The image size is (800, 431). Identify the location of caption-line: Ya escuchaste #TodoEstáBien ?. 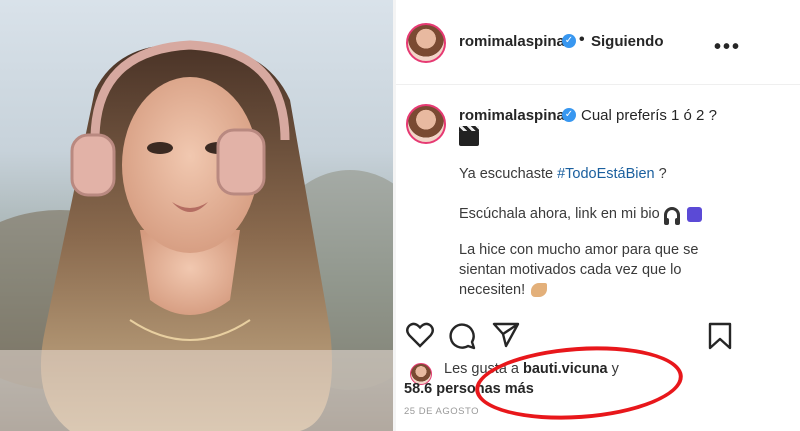
(563, 174).